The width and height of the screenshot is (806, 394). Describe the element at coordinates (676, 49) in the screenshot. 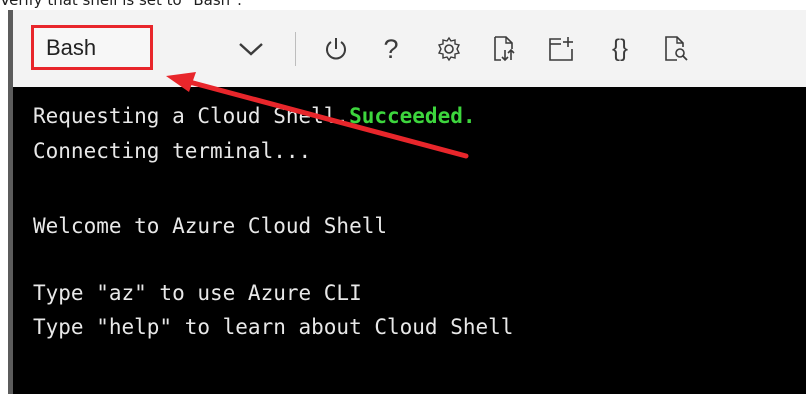

I see `preview-icon` at that location.